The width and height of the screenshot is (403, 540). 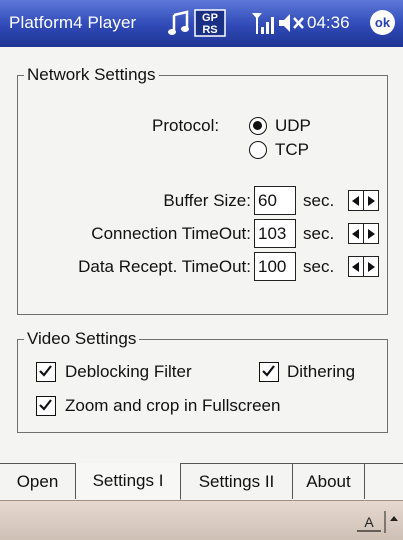 What do you see at coordinates (209, 30) in the screenshot?
I see `gprs-text-bottom: RS` at bounding box center [209, 30].